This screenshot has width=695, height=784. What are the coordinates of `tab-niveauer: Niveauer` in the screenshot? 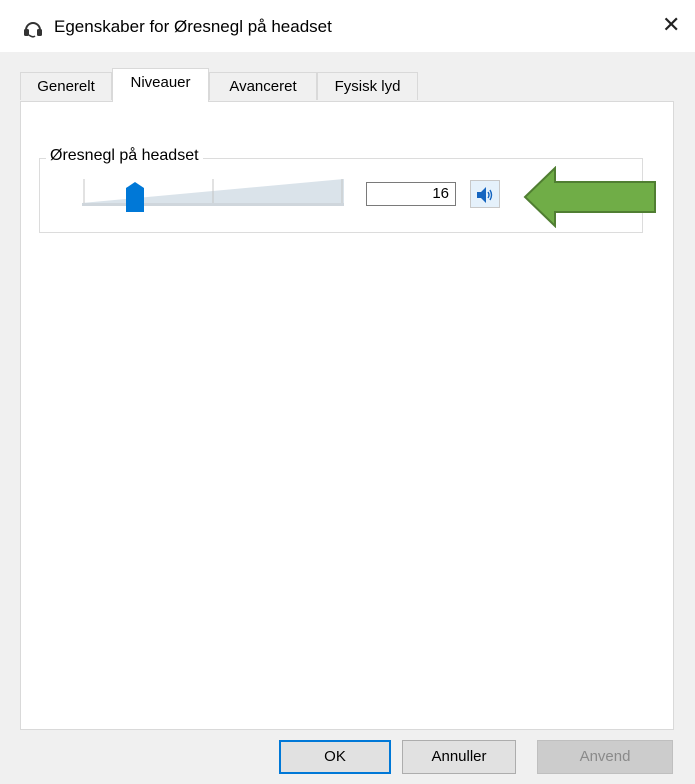 It's located at (160, 85).